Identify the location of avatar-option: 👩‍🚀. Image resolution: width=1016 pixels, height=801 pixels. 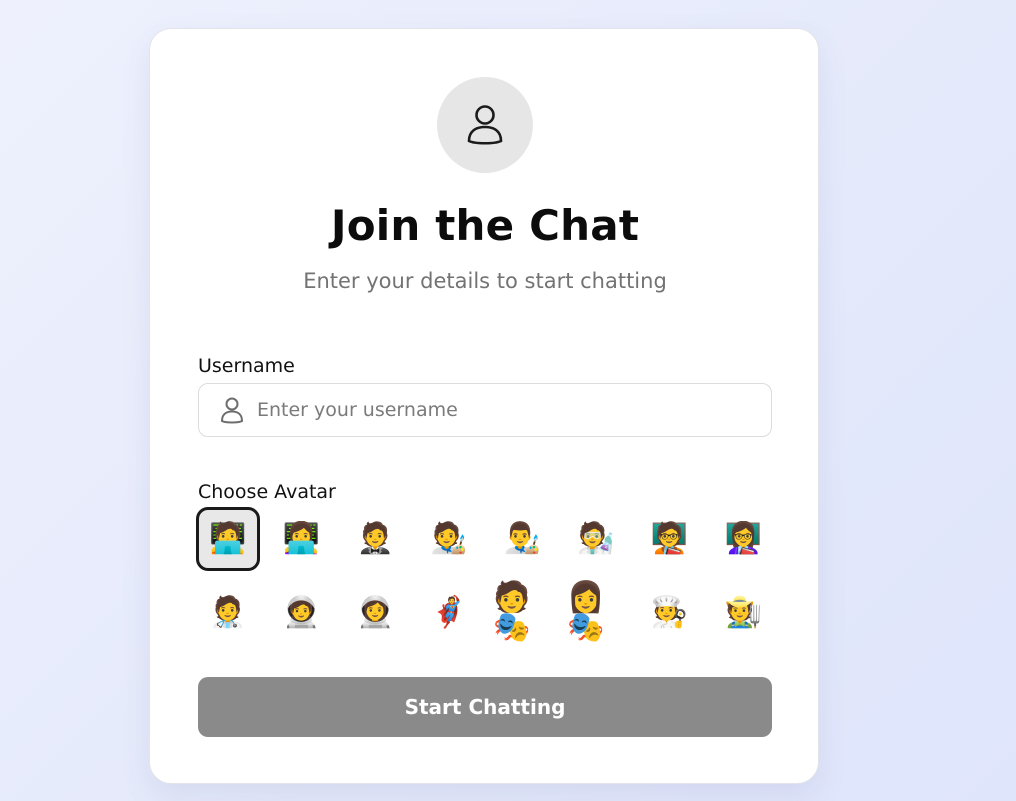
(375, 613).